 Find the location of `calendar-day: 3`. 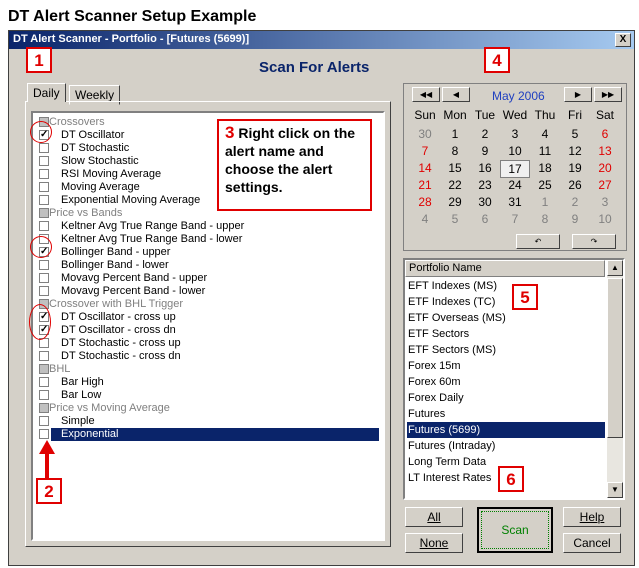

calendar-day: 3 is located at coordinates (515, 135).